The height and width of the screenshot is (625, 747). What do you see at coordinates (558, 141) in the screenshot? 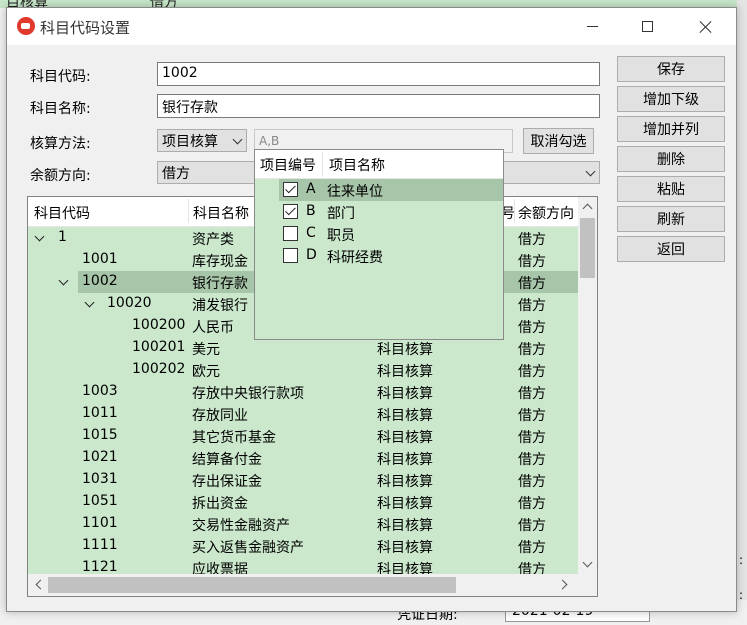
I see `clear-check-button: 取消勾选` at bounding box center [558, 141].